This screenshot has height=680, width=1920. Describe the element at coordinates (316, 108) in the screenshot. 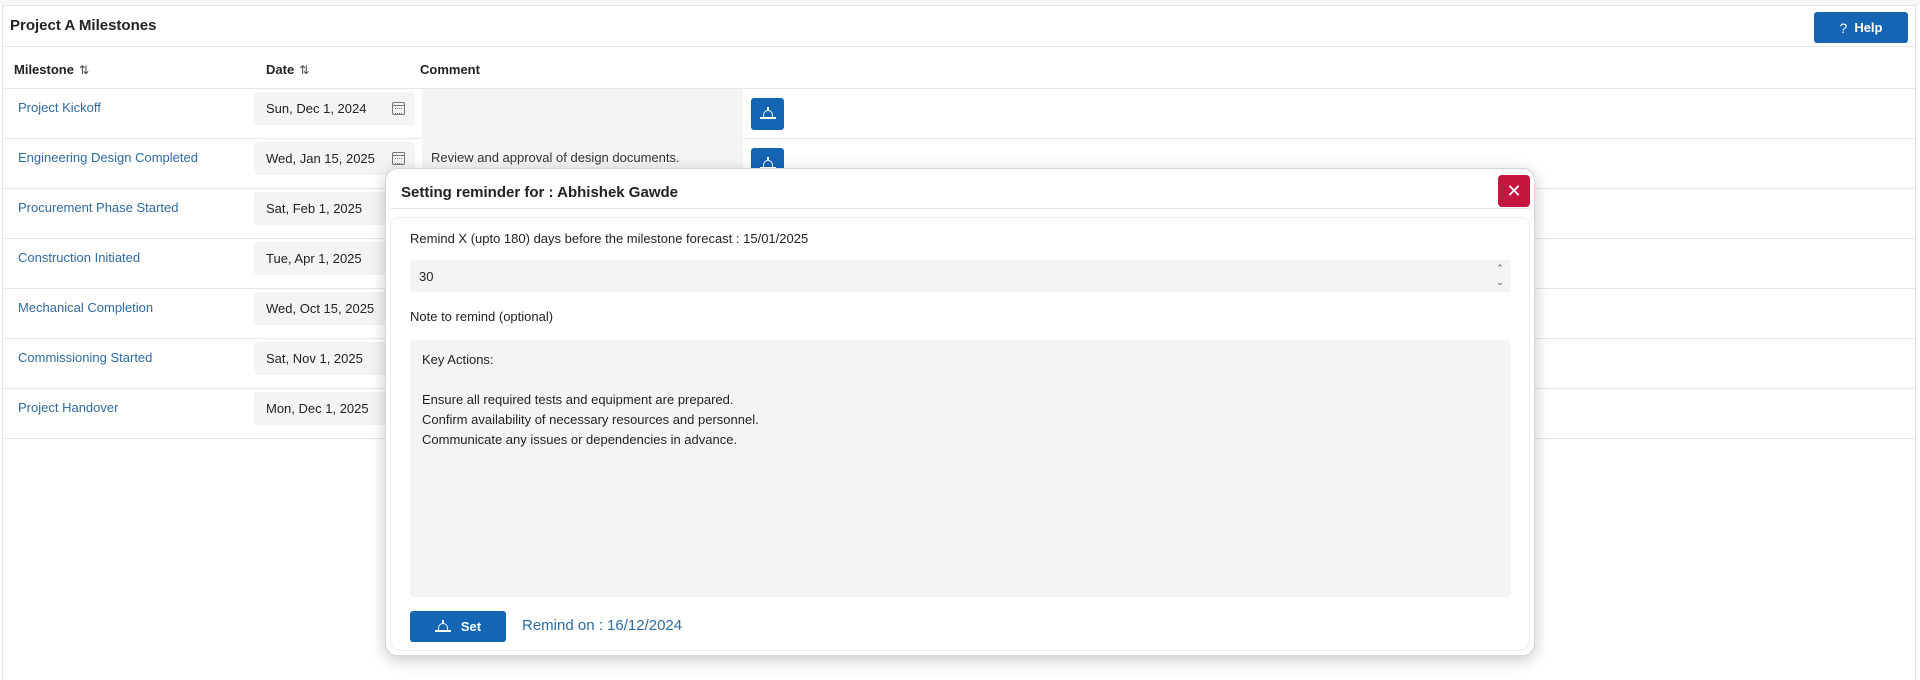

I see `date-value: Sun, Dec 1, 2024` at that location.